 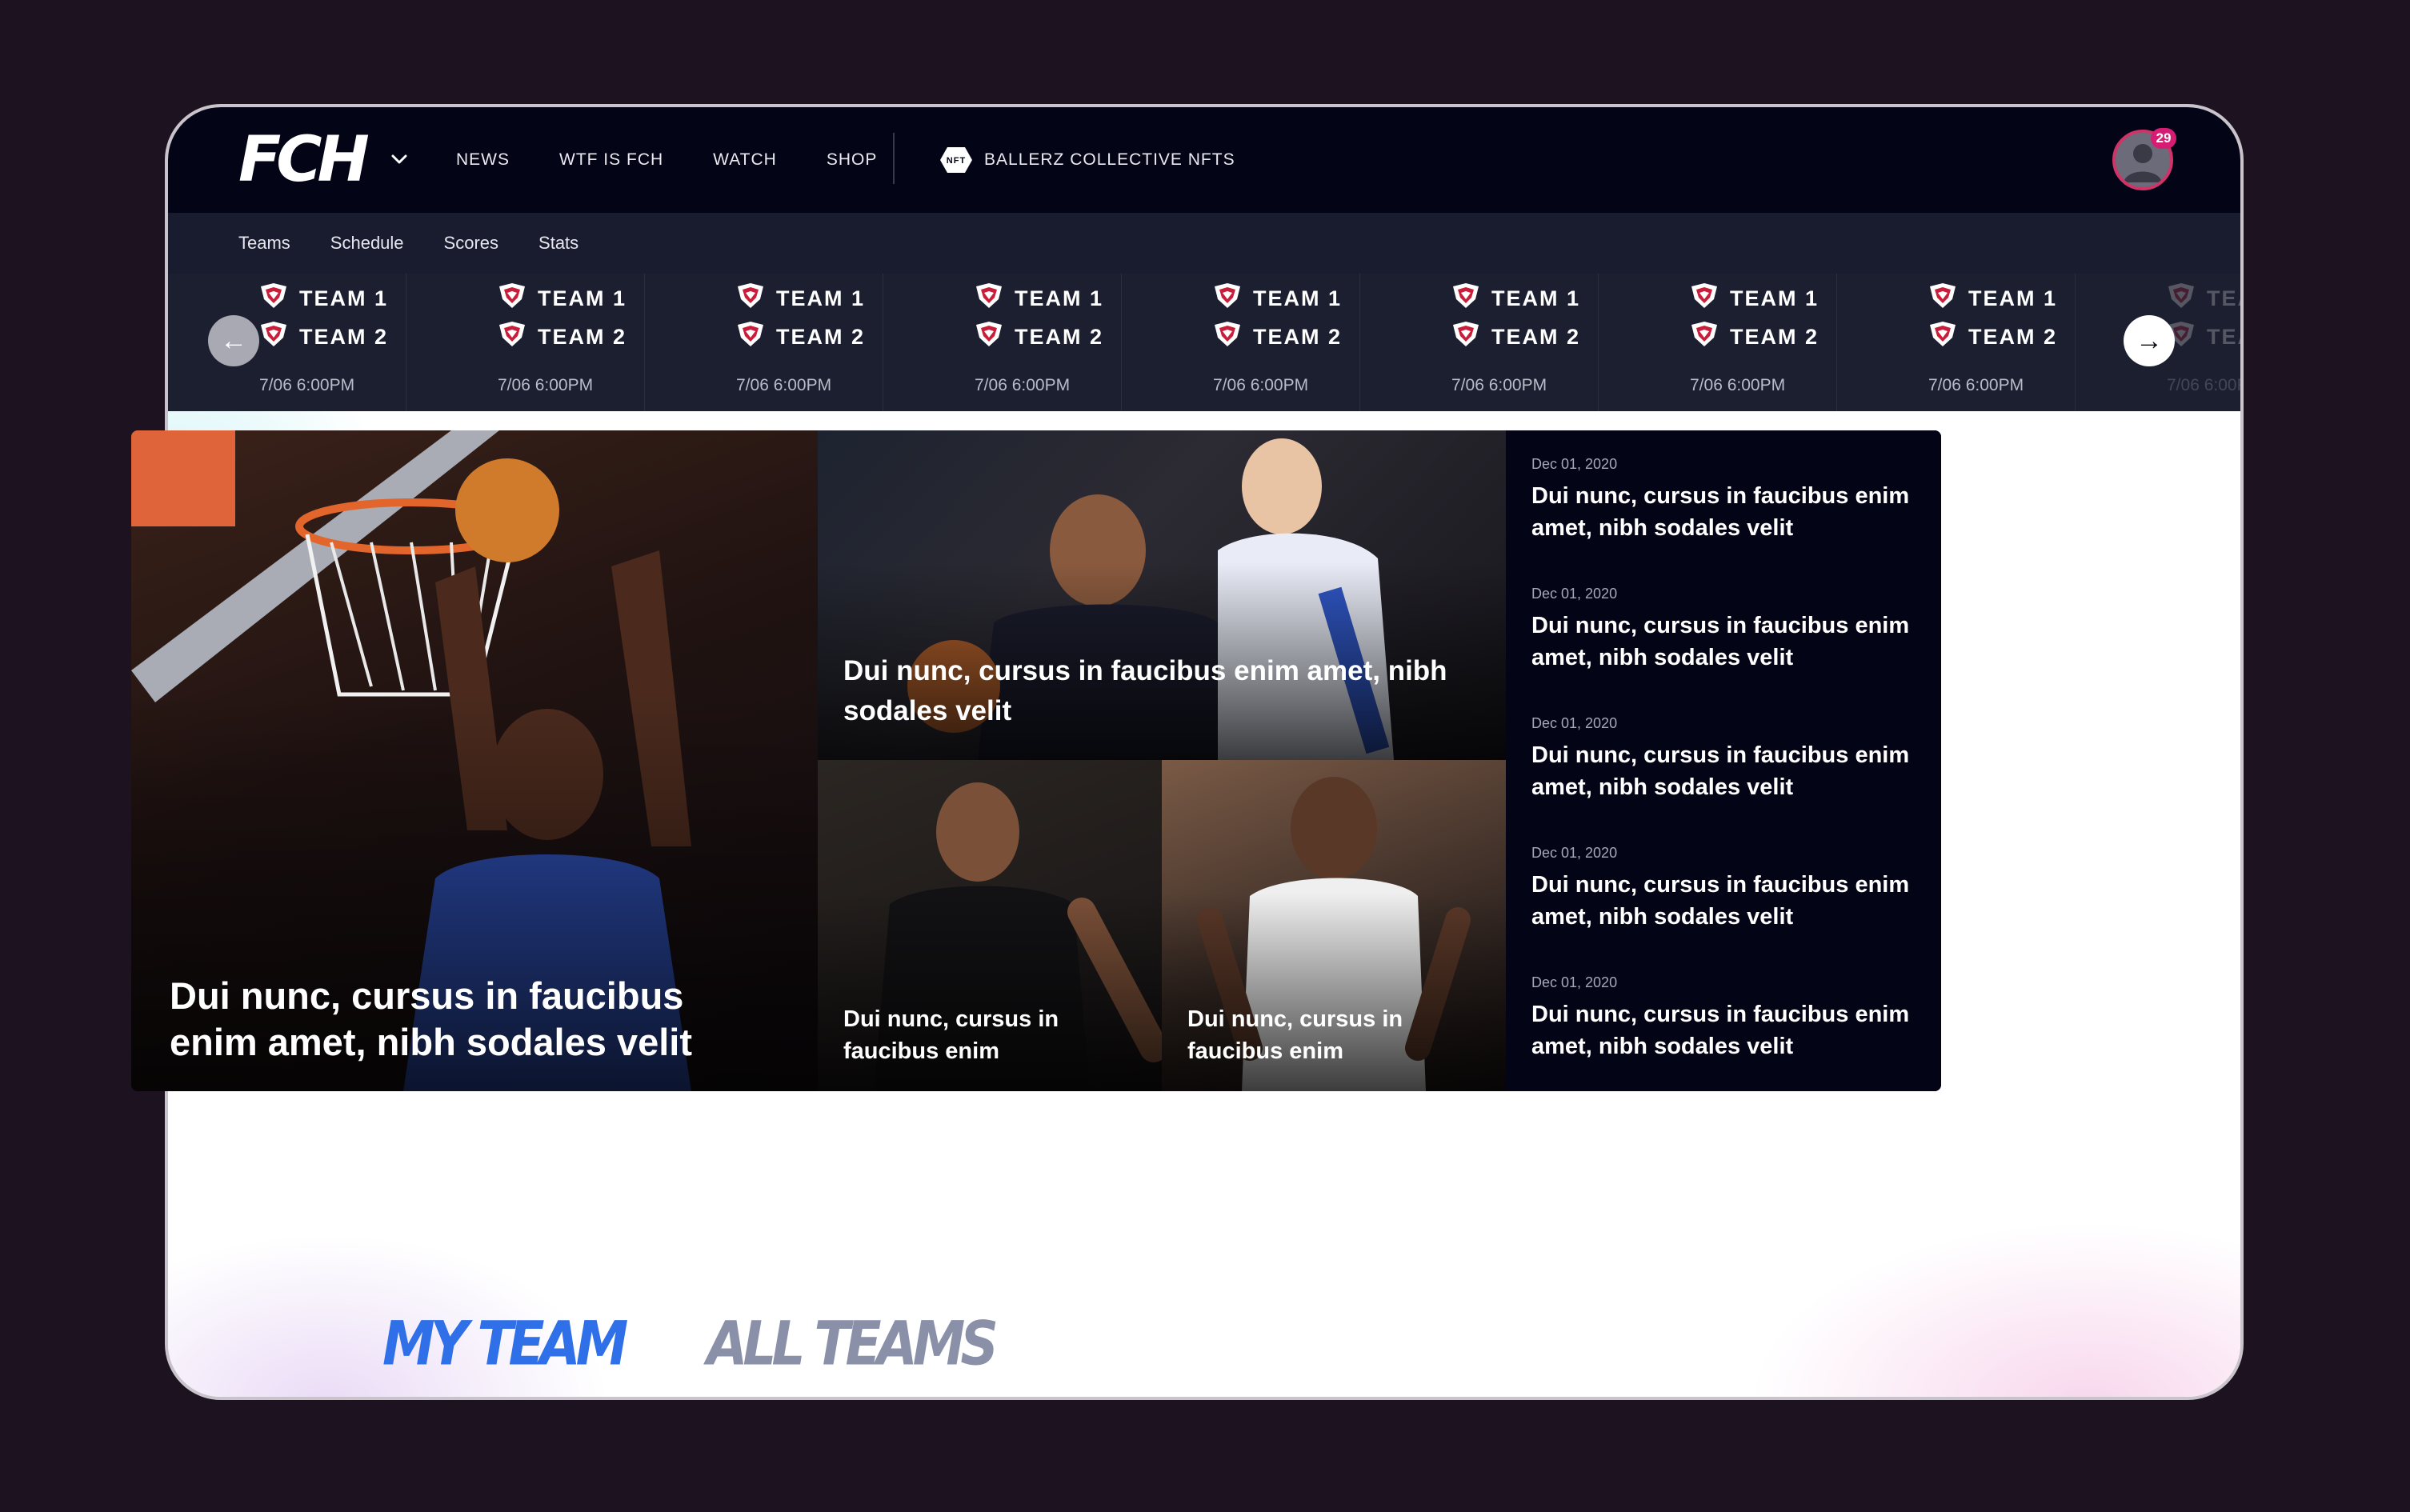 What do you see at coordinates (233, 340) in the screenshot?
I see `scores-prev-button: ←` at bounding box center [233, 340].